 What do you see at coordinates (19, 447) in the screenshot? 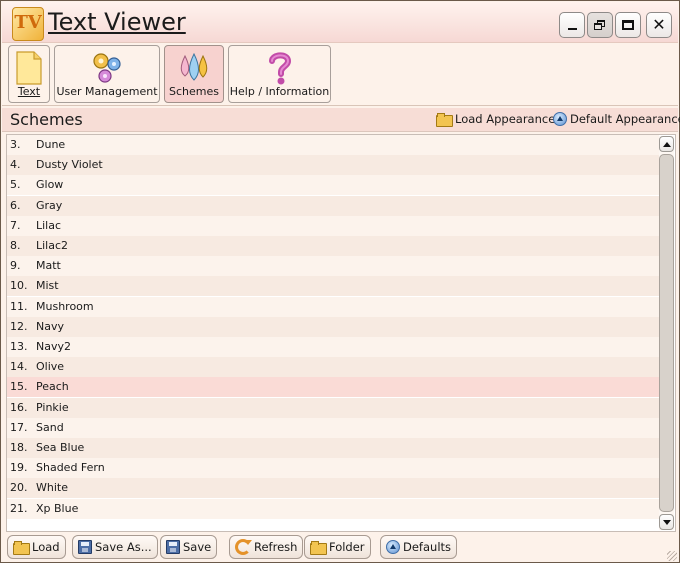
I see `scheme-number: 18.` at bounding box center [19, 447].